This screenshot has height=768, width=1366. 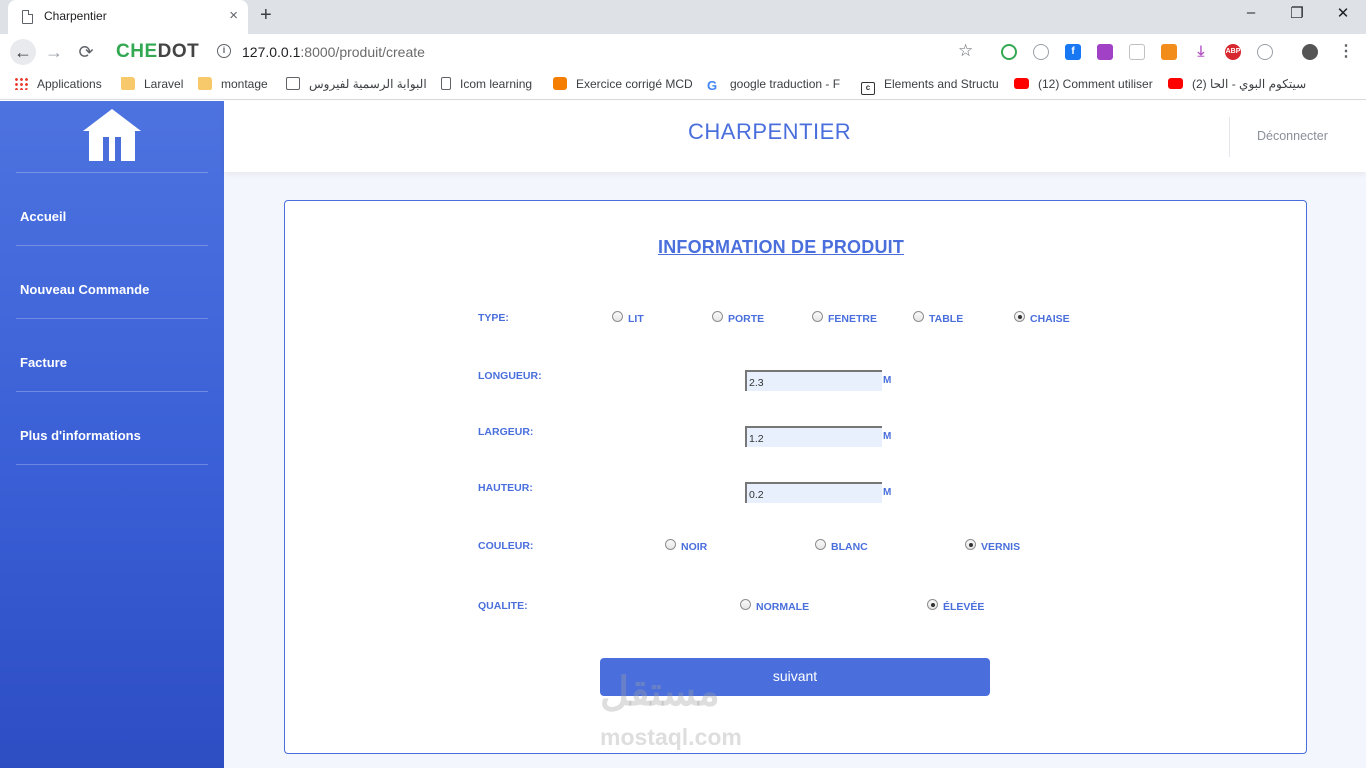 I want to click on apps-grid-icon, so click(x=21, y=83).